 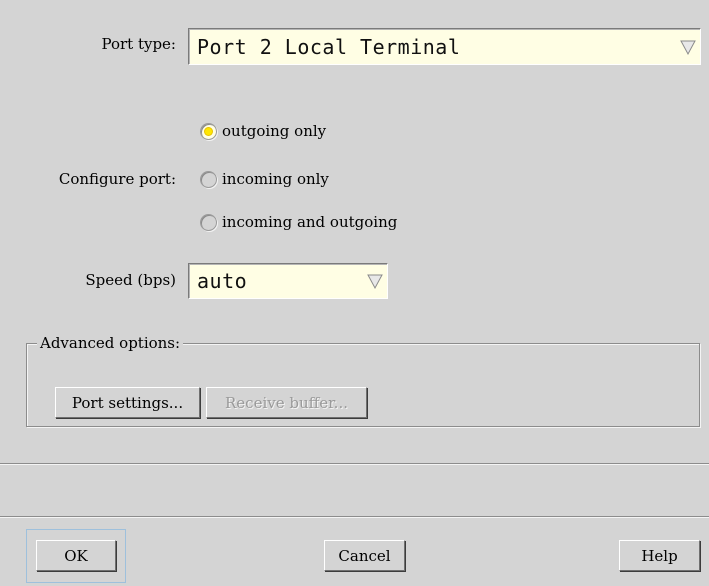 I want to click on radio-label: incoming and outgoing, so click(x=310, y=222).